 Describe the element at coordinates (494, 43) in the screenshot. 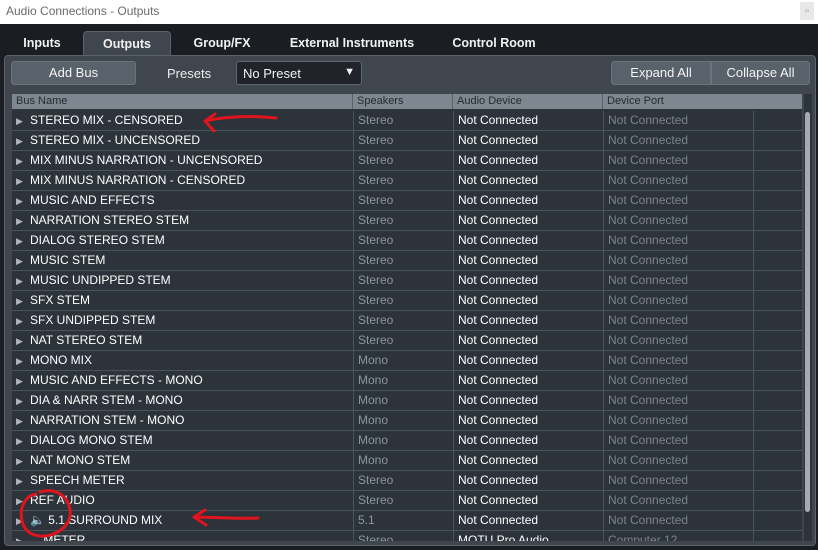

I see `tab-control-room: Control Room` at that location.